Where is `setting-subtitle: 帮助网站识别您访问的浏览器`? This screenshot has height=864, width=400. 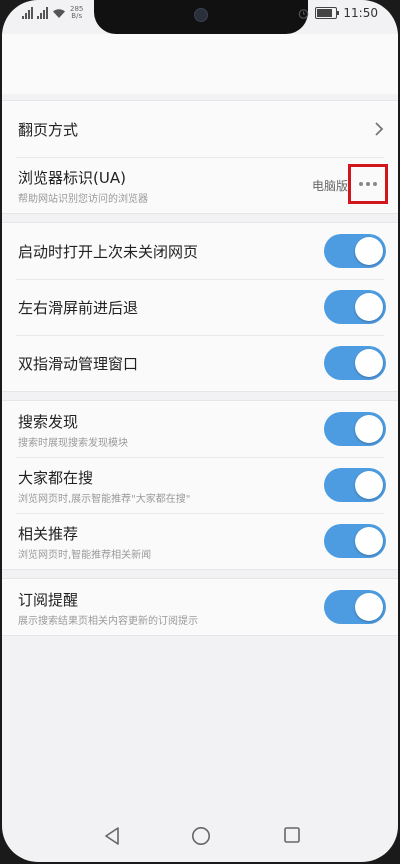 setting-subtitle: 帮助网站识别您访问的浏览器 is located at coordinates (83, 199).